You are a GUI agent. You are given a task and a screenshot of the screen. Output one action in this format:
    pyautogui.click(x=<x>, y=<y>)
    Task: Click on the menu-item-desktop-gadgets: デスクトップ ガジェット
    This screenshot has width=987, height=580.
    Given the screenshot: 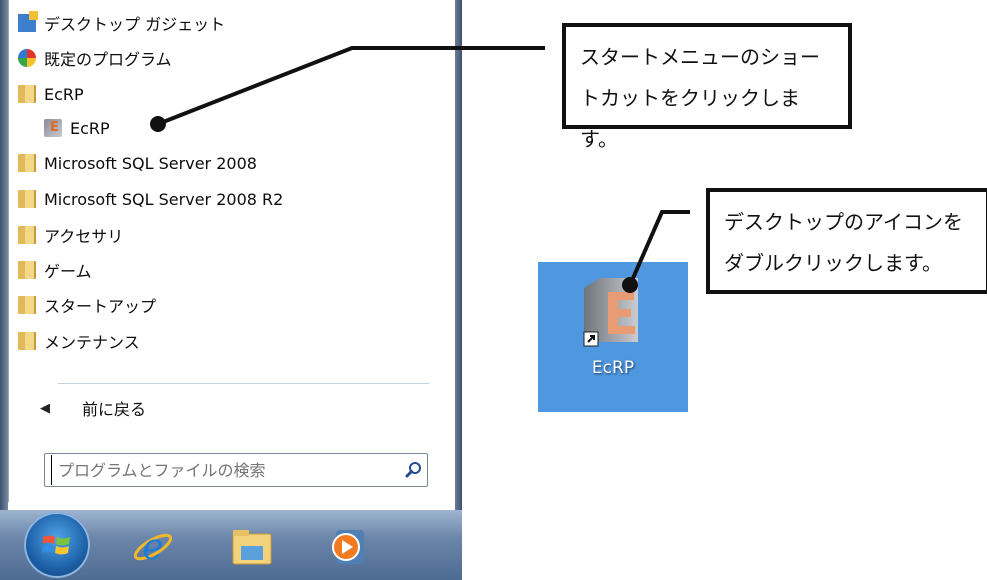 What is the action you would take?
    pyautogui.click(x=121, y=23)
    